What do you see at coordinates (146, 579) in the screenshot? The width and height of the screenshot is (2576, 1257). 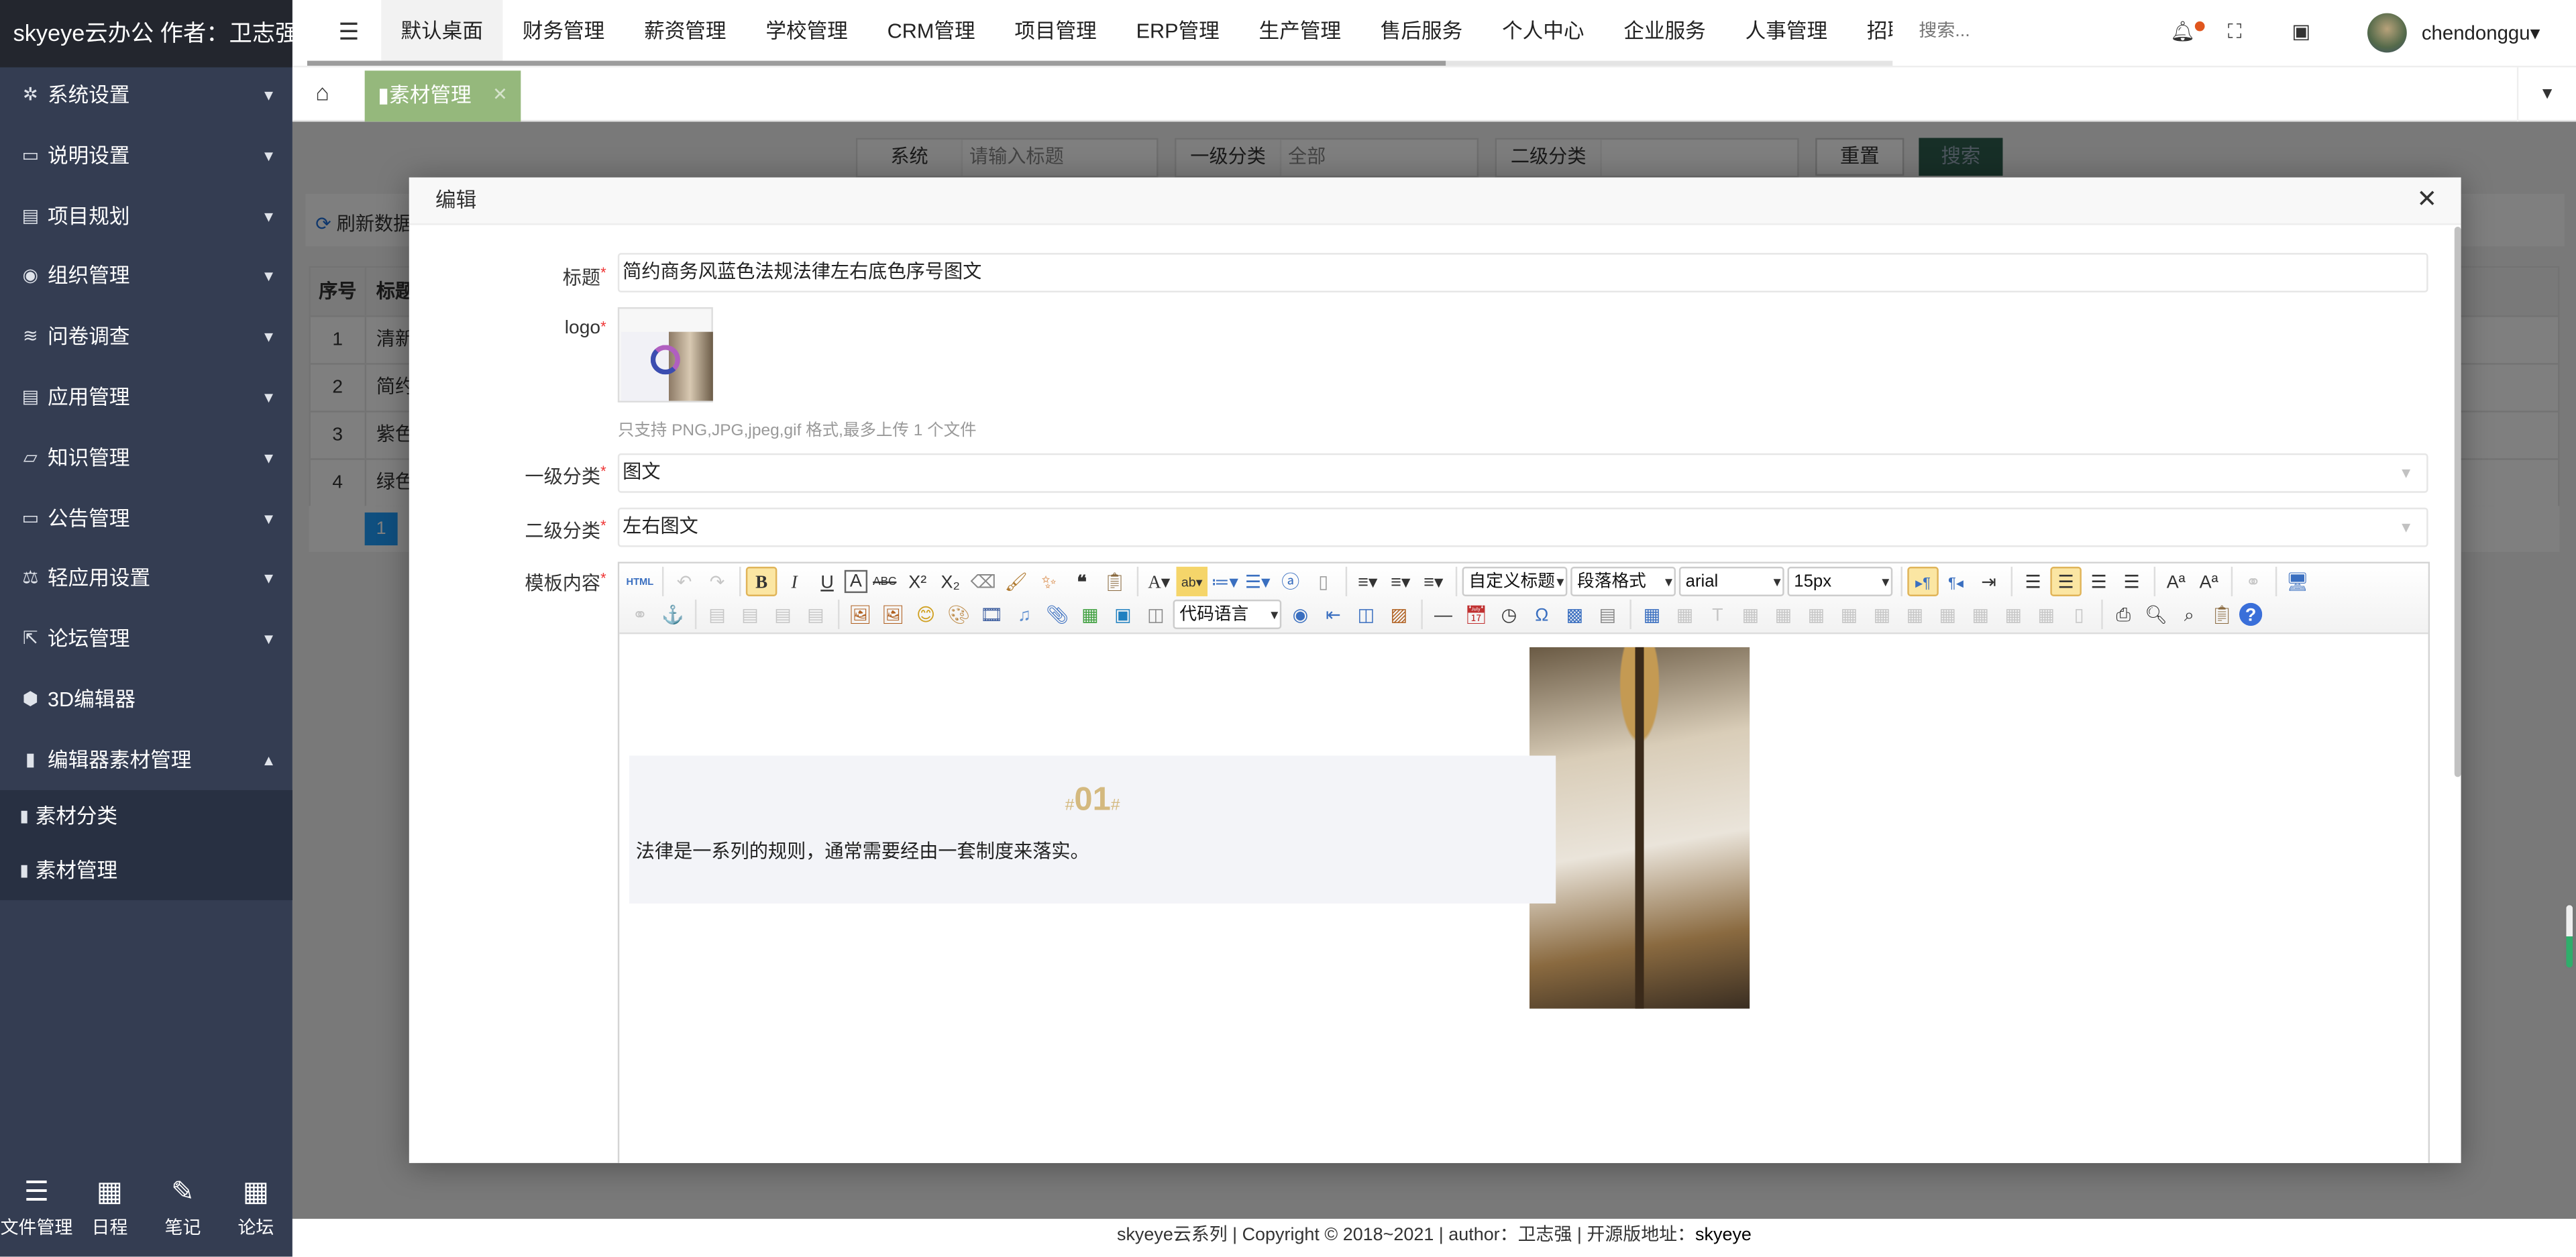 I see `sidebar-item-9: ⚖ 轻应用设置 ▼` at bounding box center [146, 579].